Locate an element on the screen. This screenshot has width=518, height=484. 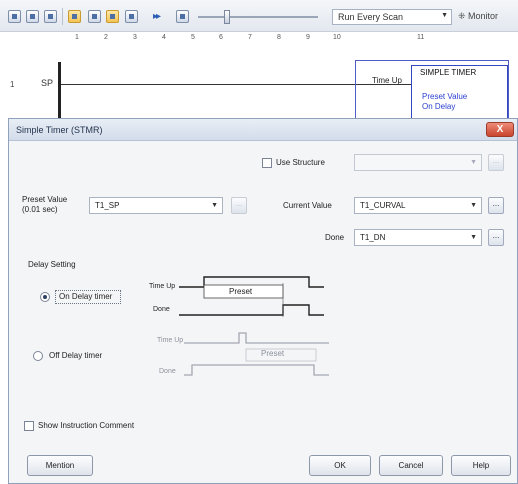
monitor-mode-icon is located at coordinates (74, 16).